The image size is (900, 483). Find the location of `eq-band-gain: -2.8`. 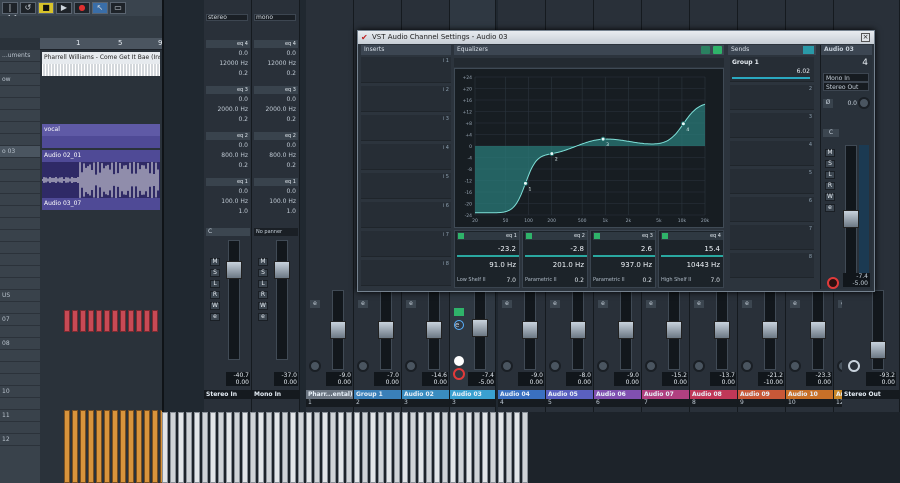

eq-band-gain: -2.8 is located at coordinates (577, 249).